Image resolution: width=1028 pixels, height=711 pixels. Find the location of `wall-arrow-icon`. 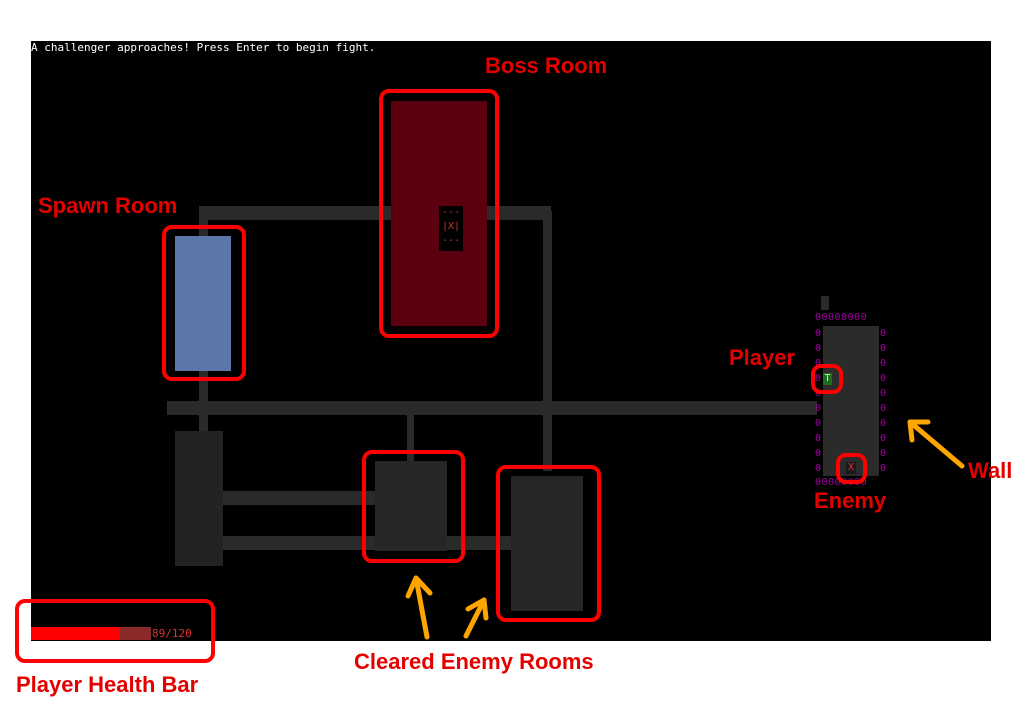

wall-arrow-icon is located at coordinates (936, 444).